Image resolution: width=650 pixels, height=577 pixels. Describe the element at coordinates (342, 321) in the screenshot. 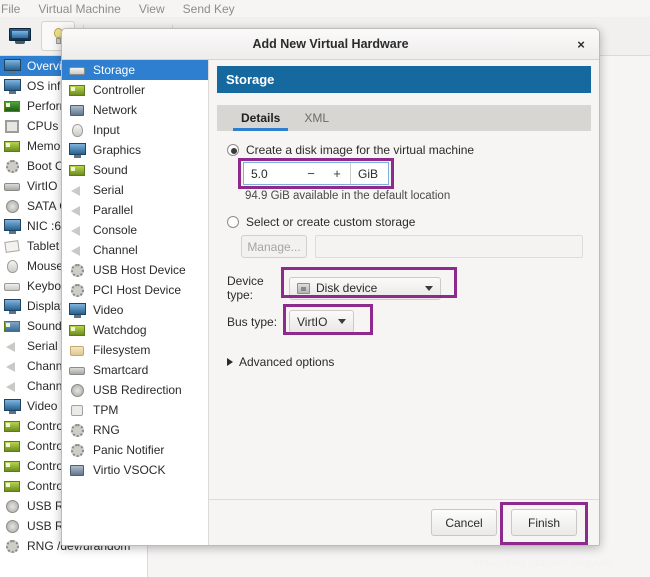

I see `chevron-down-icon` at that location.